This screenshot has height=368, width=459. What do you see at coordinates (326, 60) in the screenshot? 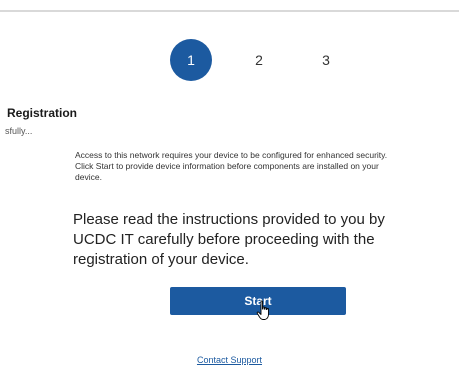
I see `step-3: 3` at bounding box center [326, 60].